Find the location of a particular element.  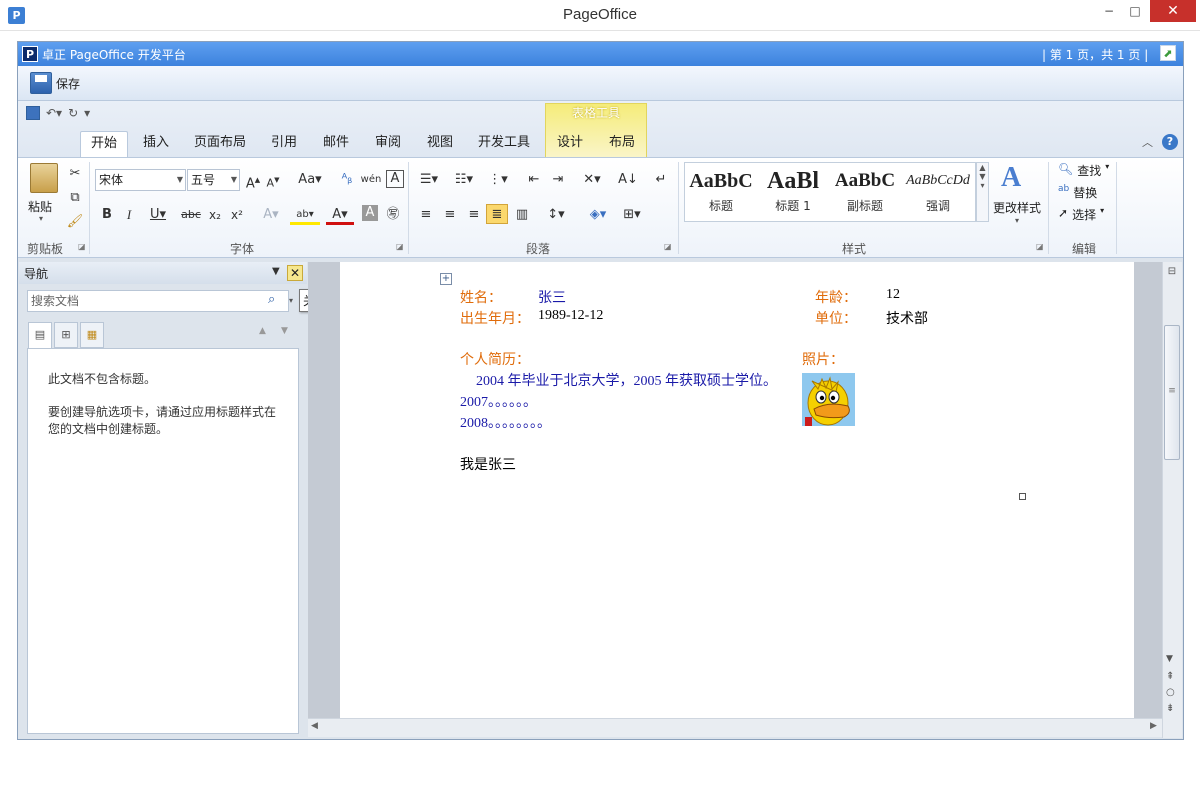

name-value: 张三 is located at coordinates (552, 297).